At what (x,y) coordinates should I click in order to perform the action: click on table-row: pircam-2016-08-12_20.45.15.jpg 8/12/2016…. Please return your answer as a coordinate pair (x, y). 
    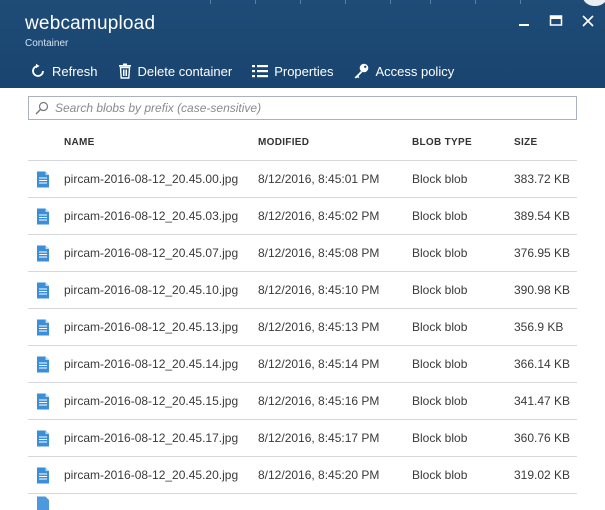
    Looking at the image, I should click on (302, 401).